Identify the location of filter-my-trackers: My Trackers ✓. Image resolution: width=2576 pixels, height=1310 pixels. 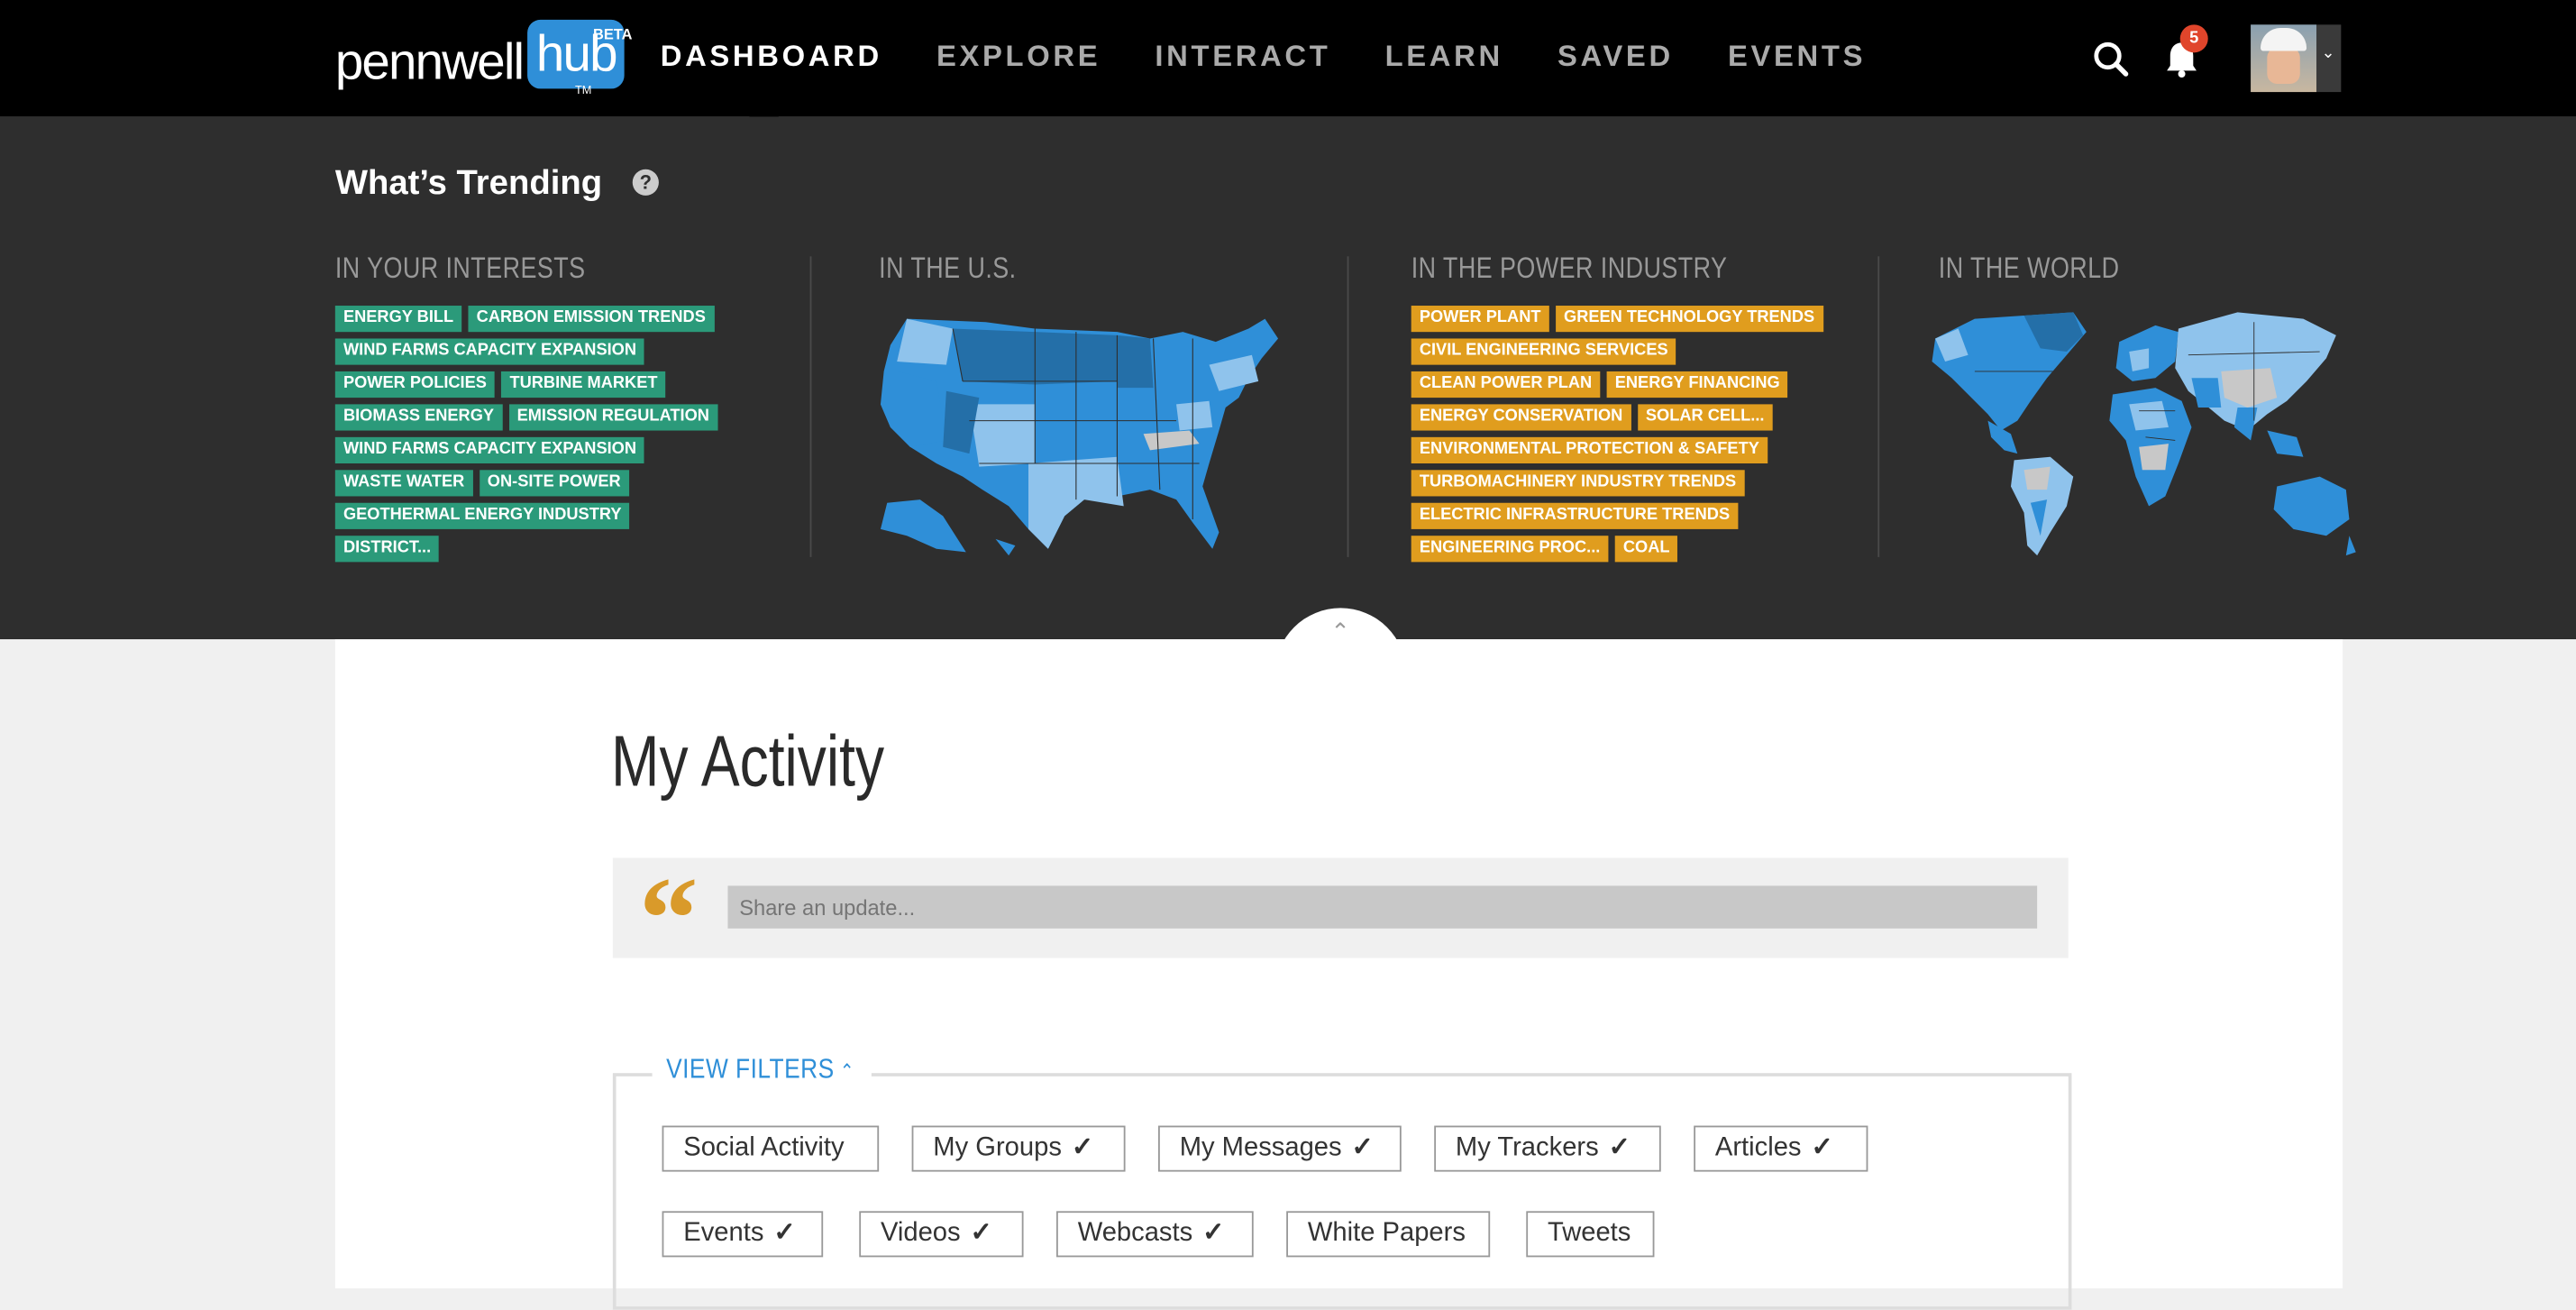
(1547, 1148).